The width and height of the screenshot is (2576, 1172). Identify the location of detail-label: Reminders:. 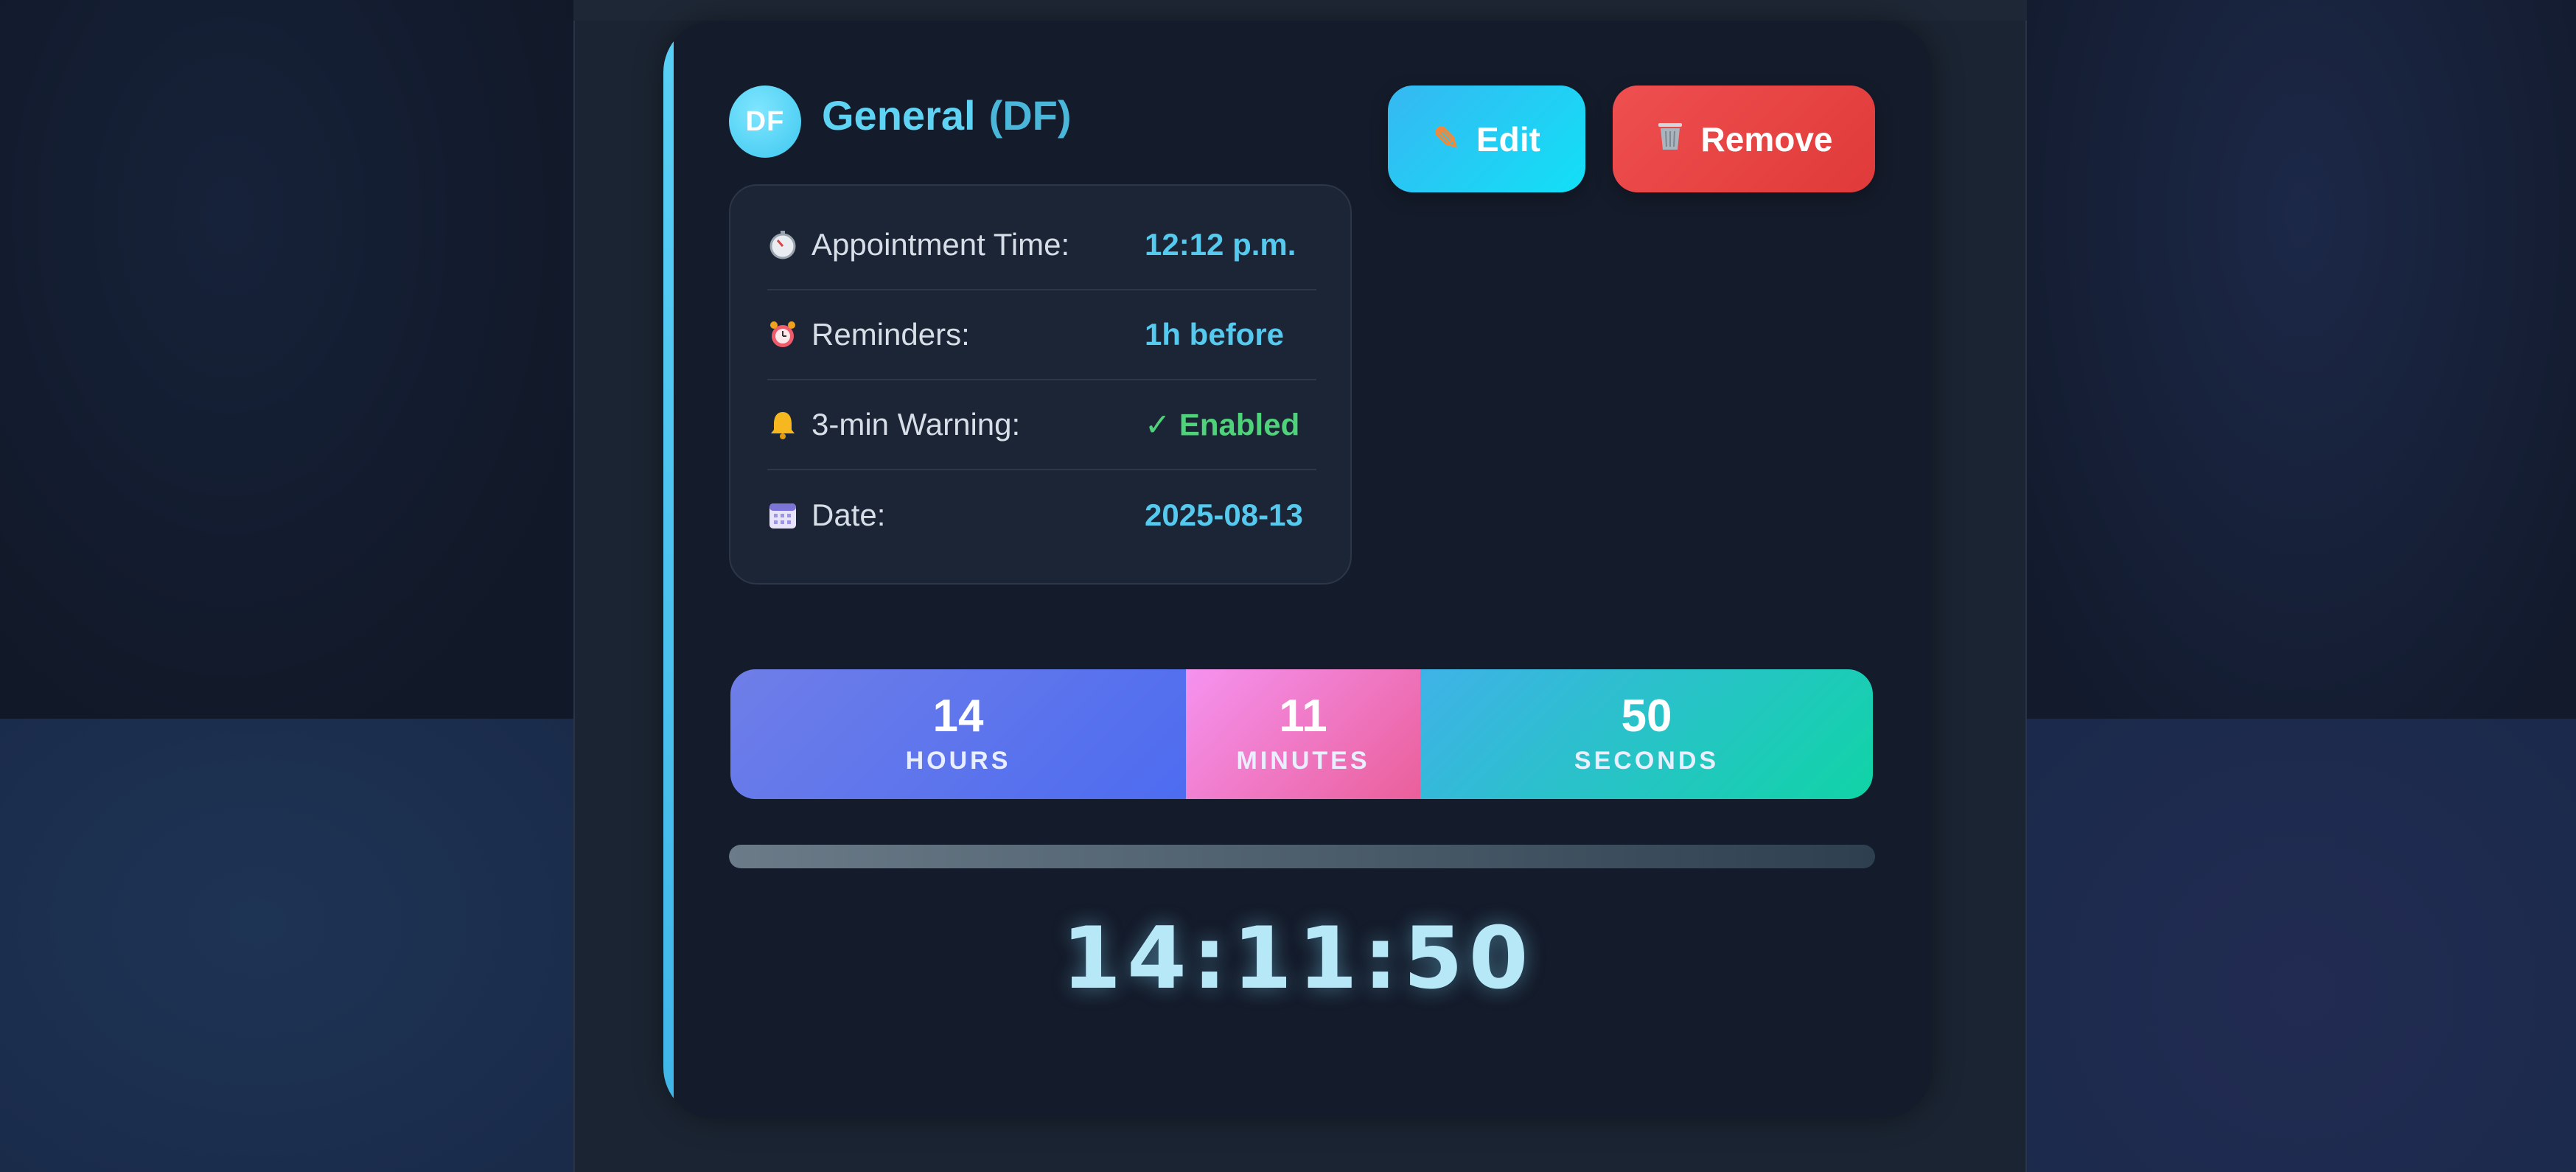
(890, 334).